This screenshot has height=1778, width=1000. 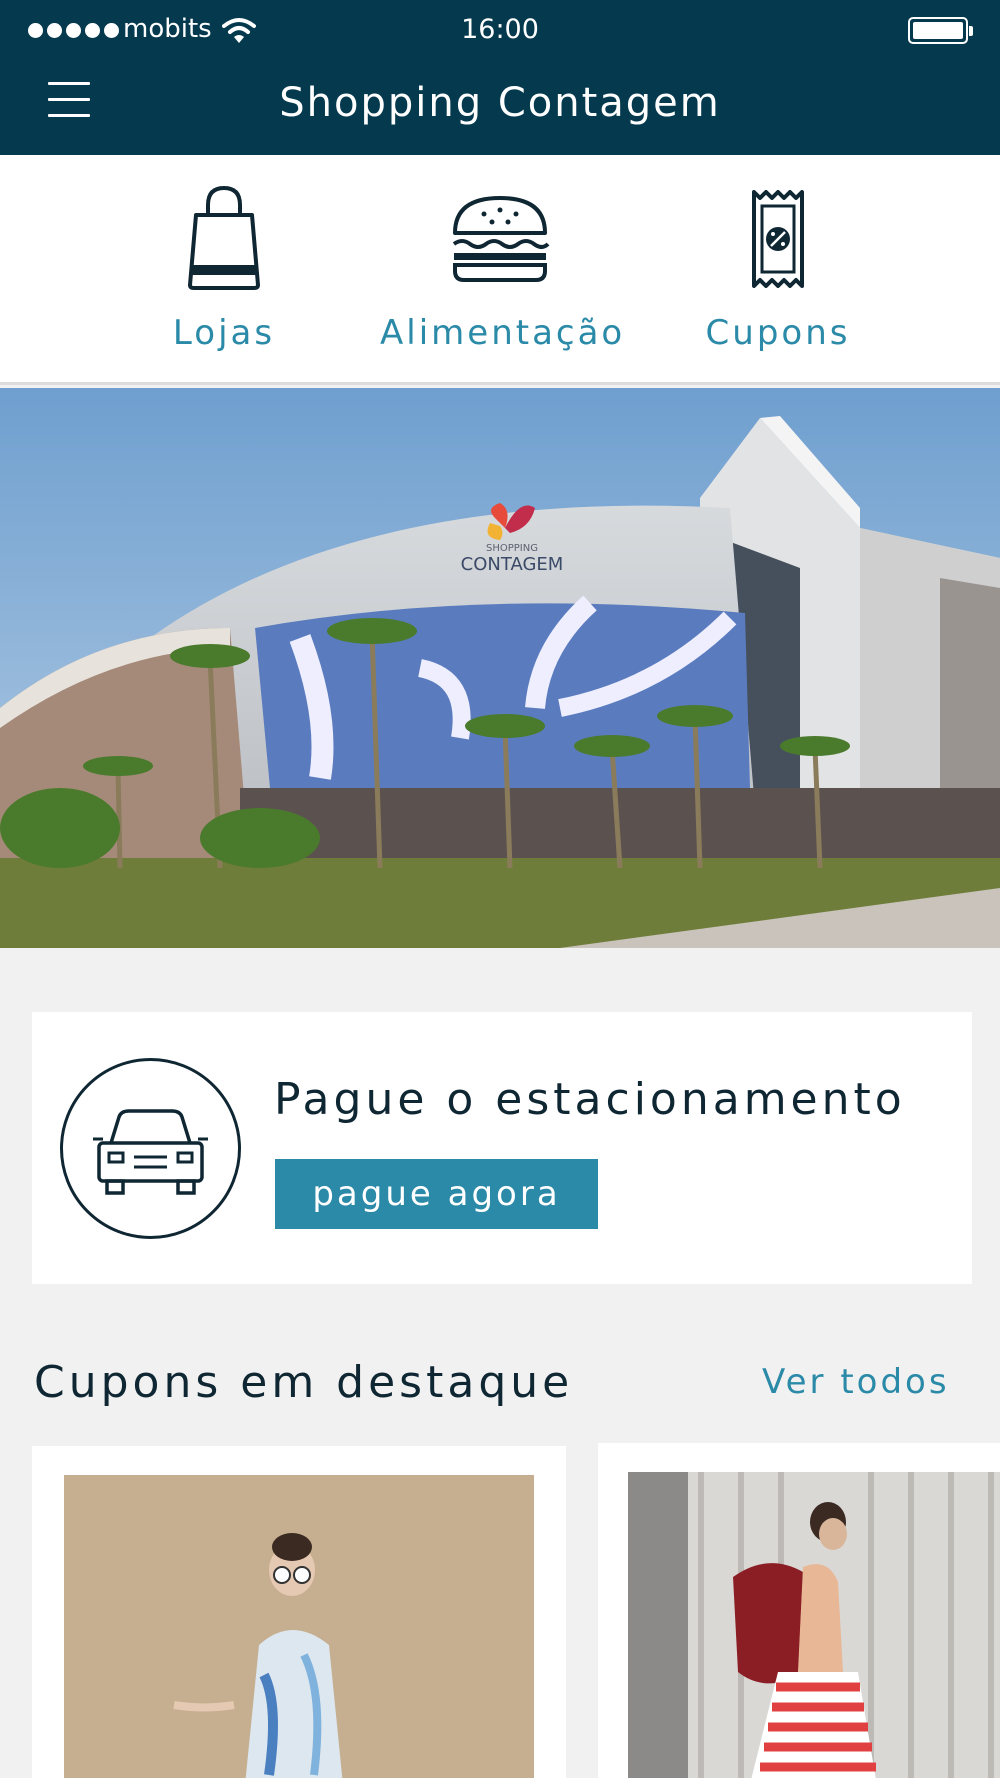 What do you see at coordinates (501, 239) in the screenshot?
I see `burger-icon` at bounding box center [501, 239].